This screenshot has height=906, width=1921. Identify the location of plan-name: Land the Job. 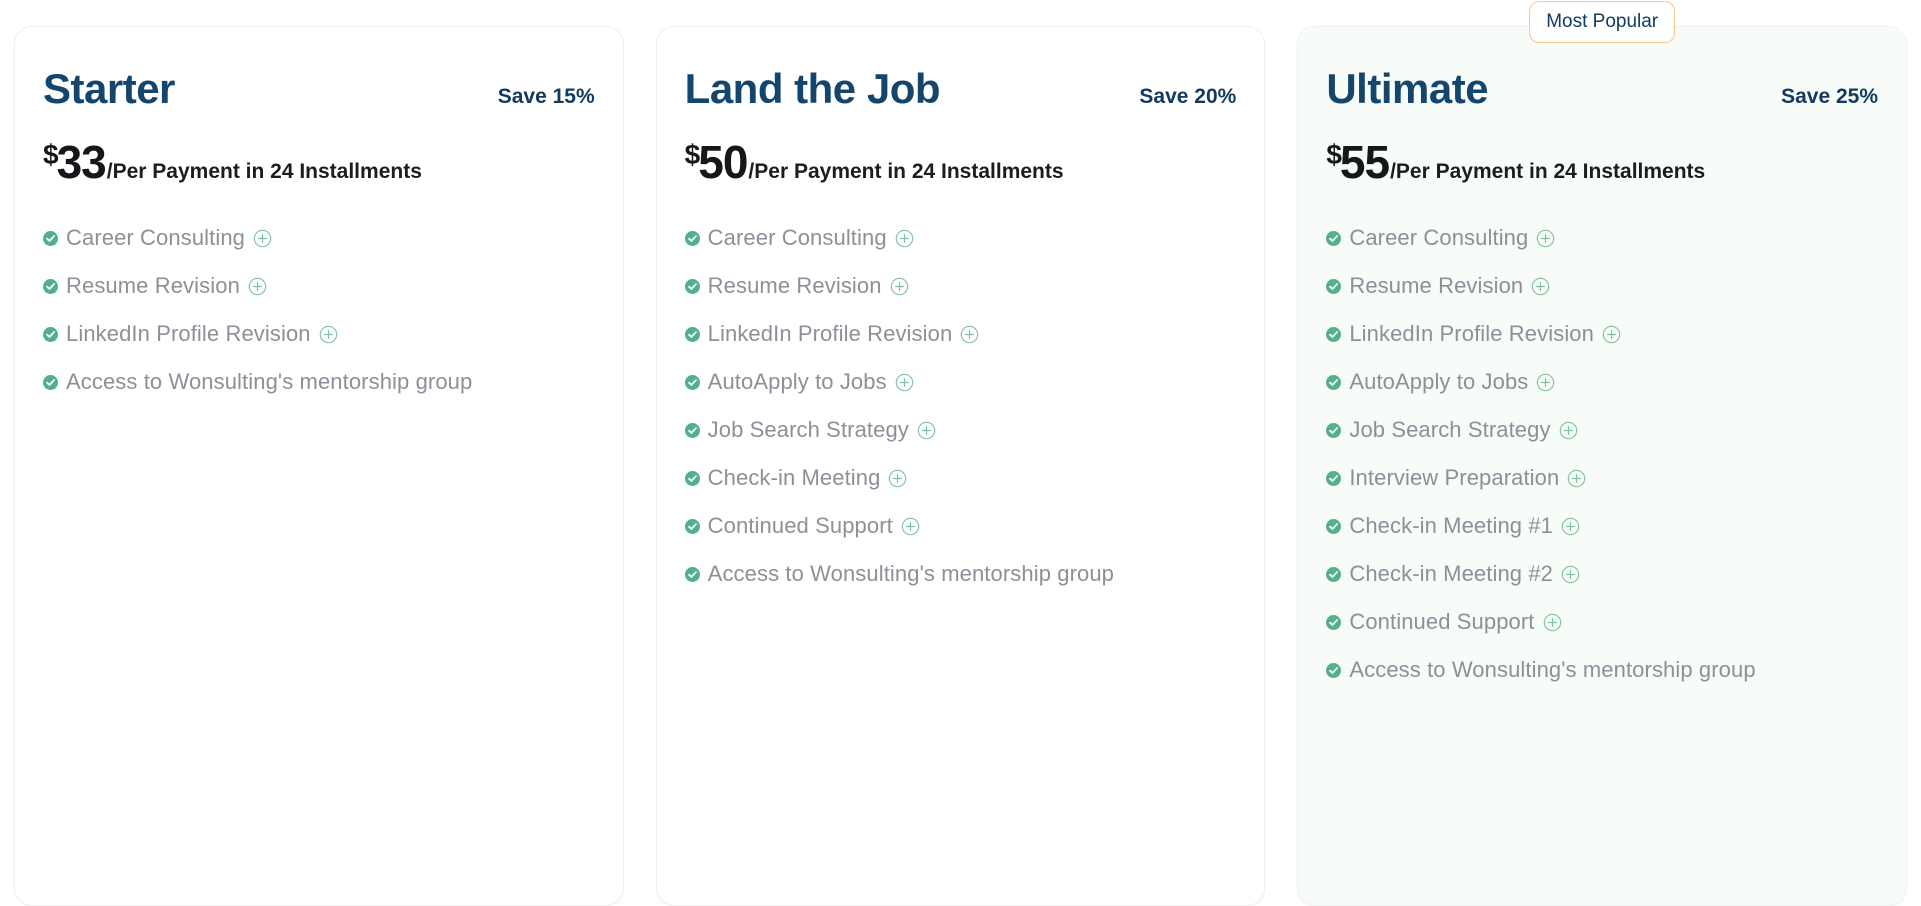
(812, 88).